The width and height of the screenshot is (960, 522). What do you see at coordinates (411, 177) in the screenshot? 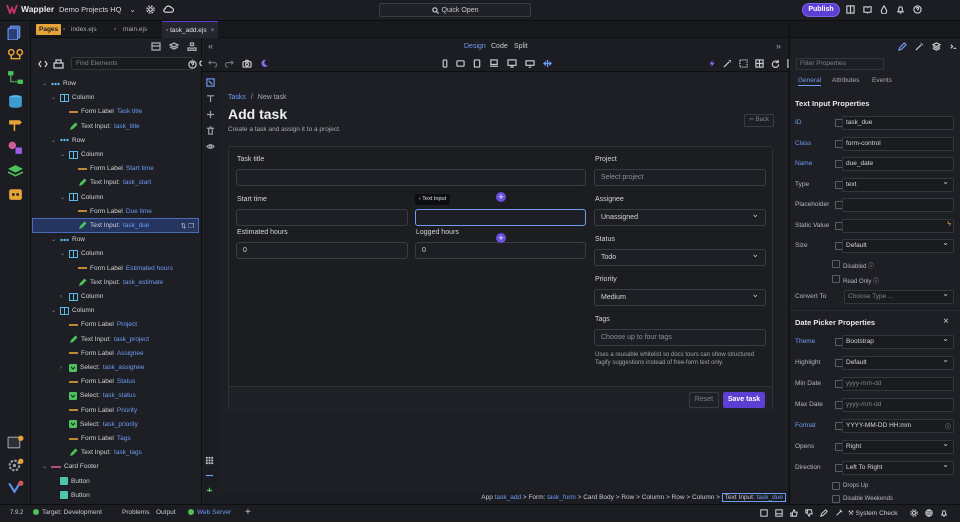
I see `input-task-title` at bounding box center [411, 177].